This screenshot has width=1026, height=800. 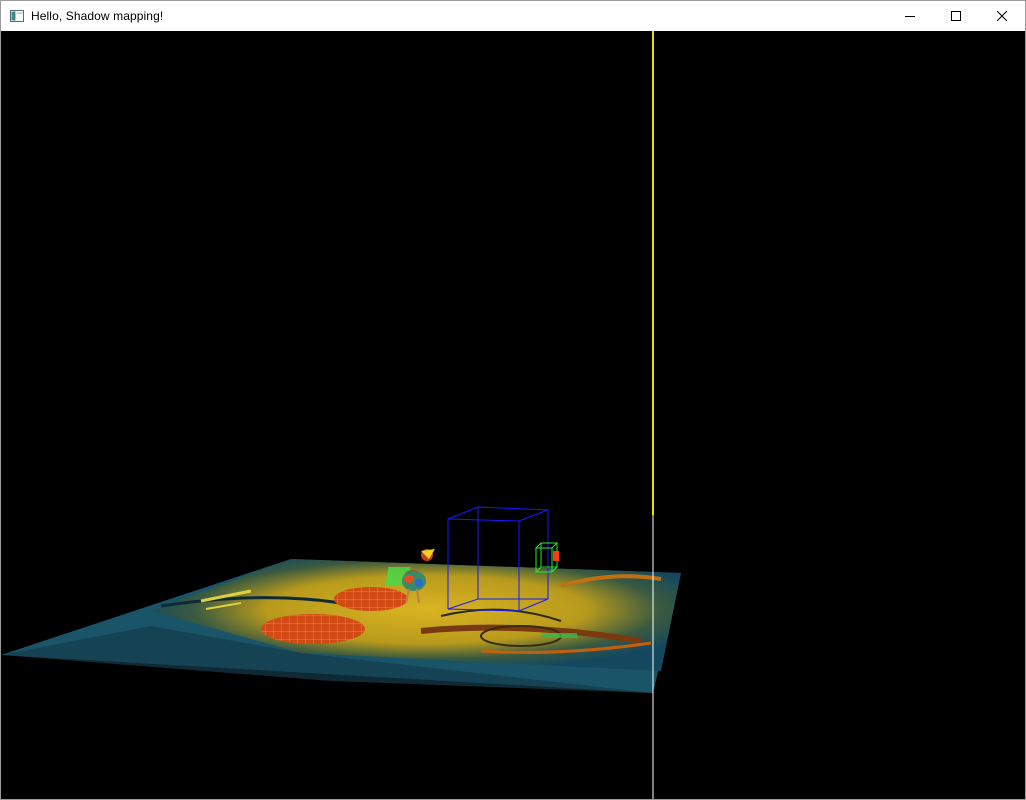 I want to click on app-window-icon, so click(x=17, y=16).